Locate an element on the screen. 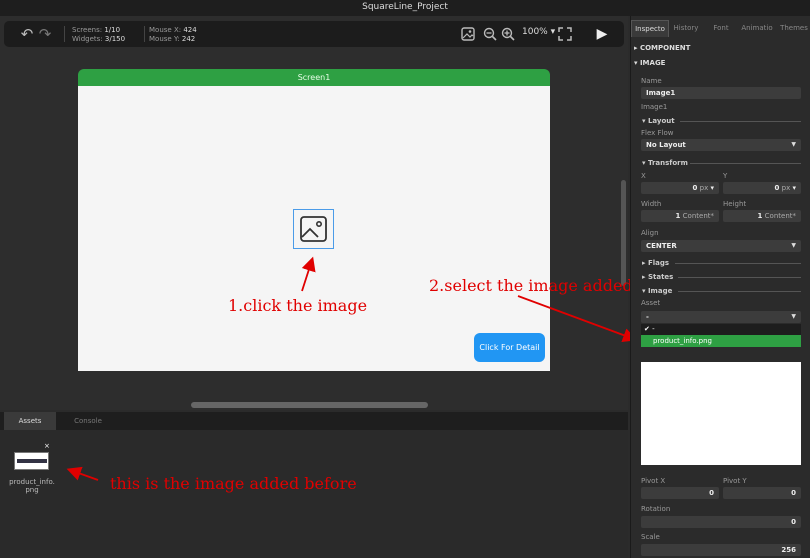 The width and height of the screenshot is (810, 558). x-label: X is located at coordinates (643, 176).